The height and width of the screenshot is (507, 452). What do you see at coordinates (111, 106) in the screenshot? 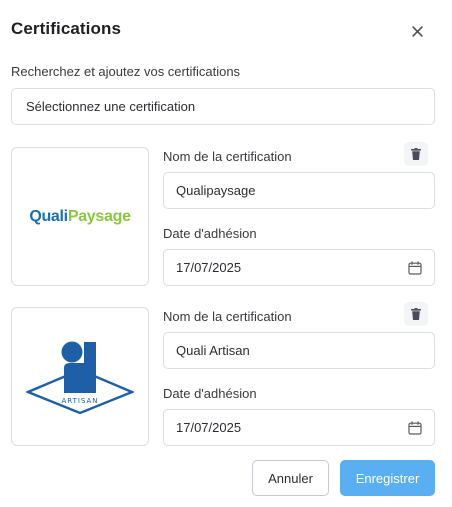
I see `certification-select-value: Sélectionnez une certification` at bounding box center [111, 106].